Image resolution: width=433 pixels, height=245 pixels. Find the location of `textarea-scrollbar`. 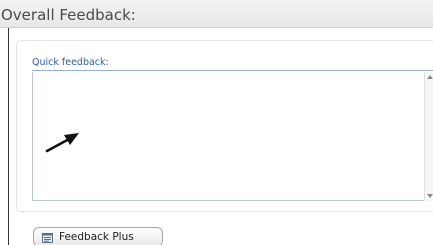

textarea-scrollbar is located at coordinates (428, 136).